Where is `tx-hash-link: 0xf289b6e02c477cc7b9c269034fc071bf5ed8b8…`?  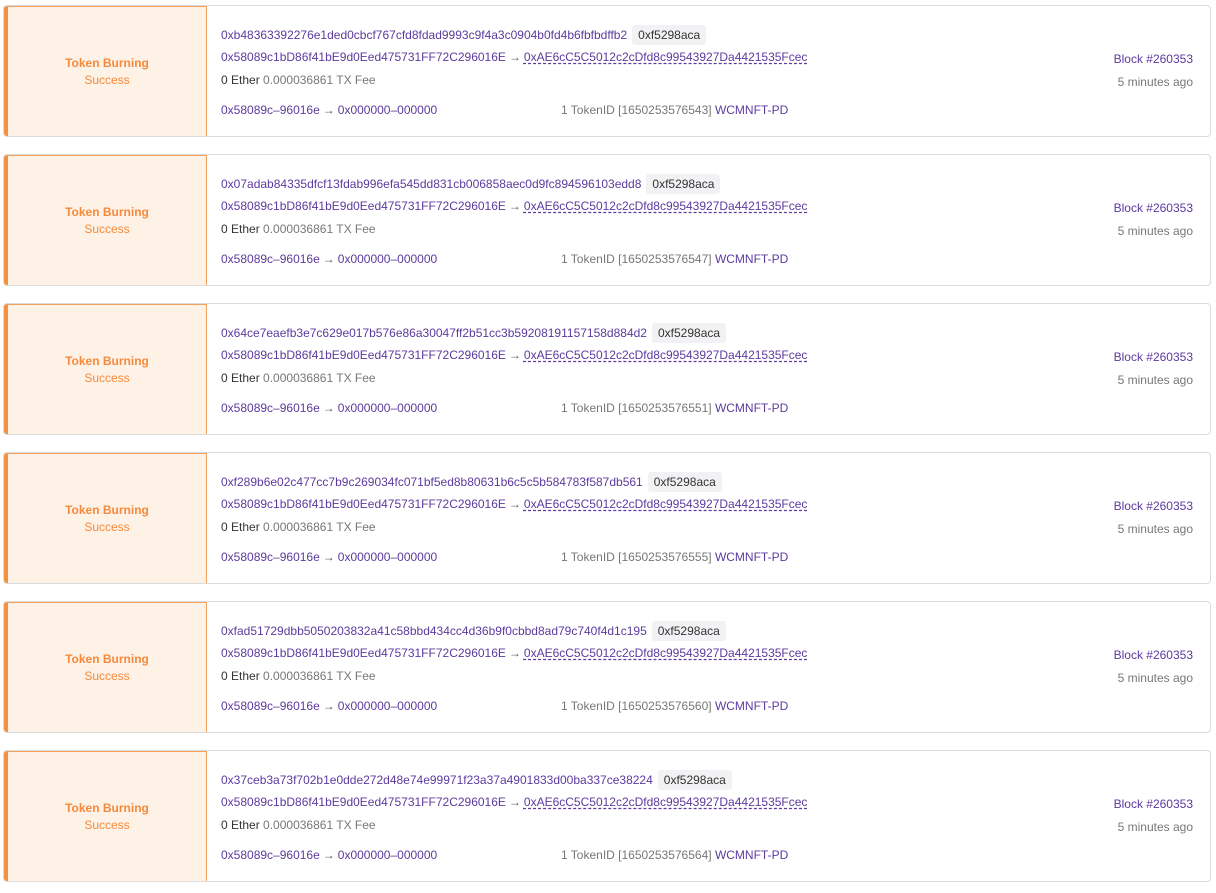
tx-hash-link: 0xf289b6e02c477cc7b9c269034fc071bf5ed8b8… is located at coordinates (432, 482).